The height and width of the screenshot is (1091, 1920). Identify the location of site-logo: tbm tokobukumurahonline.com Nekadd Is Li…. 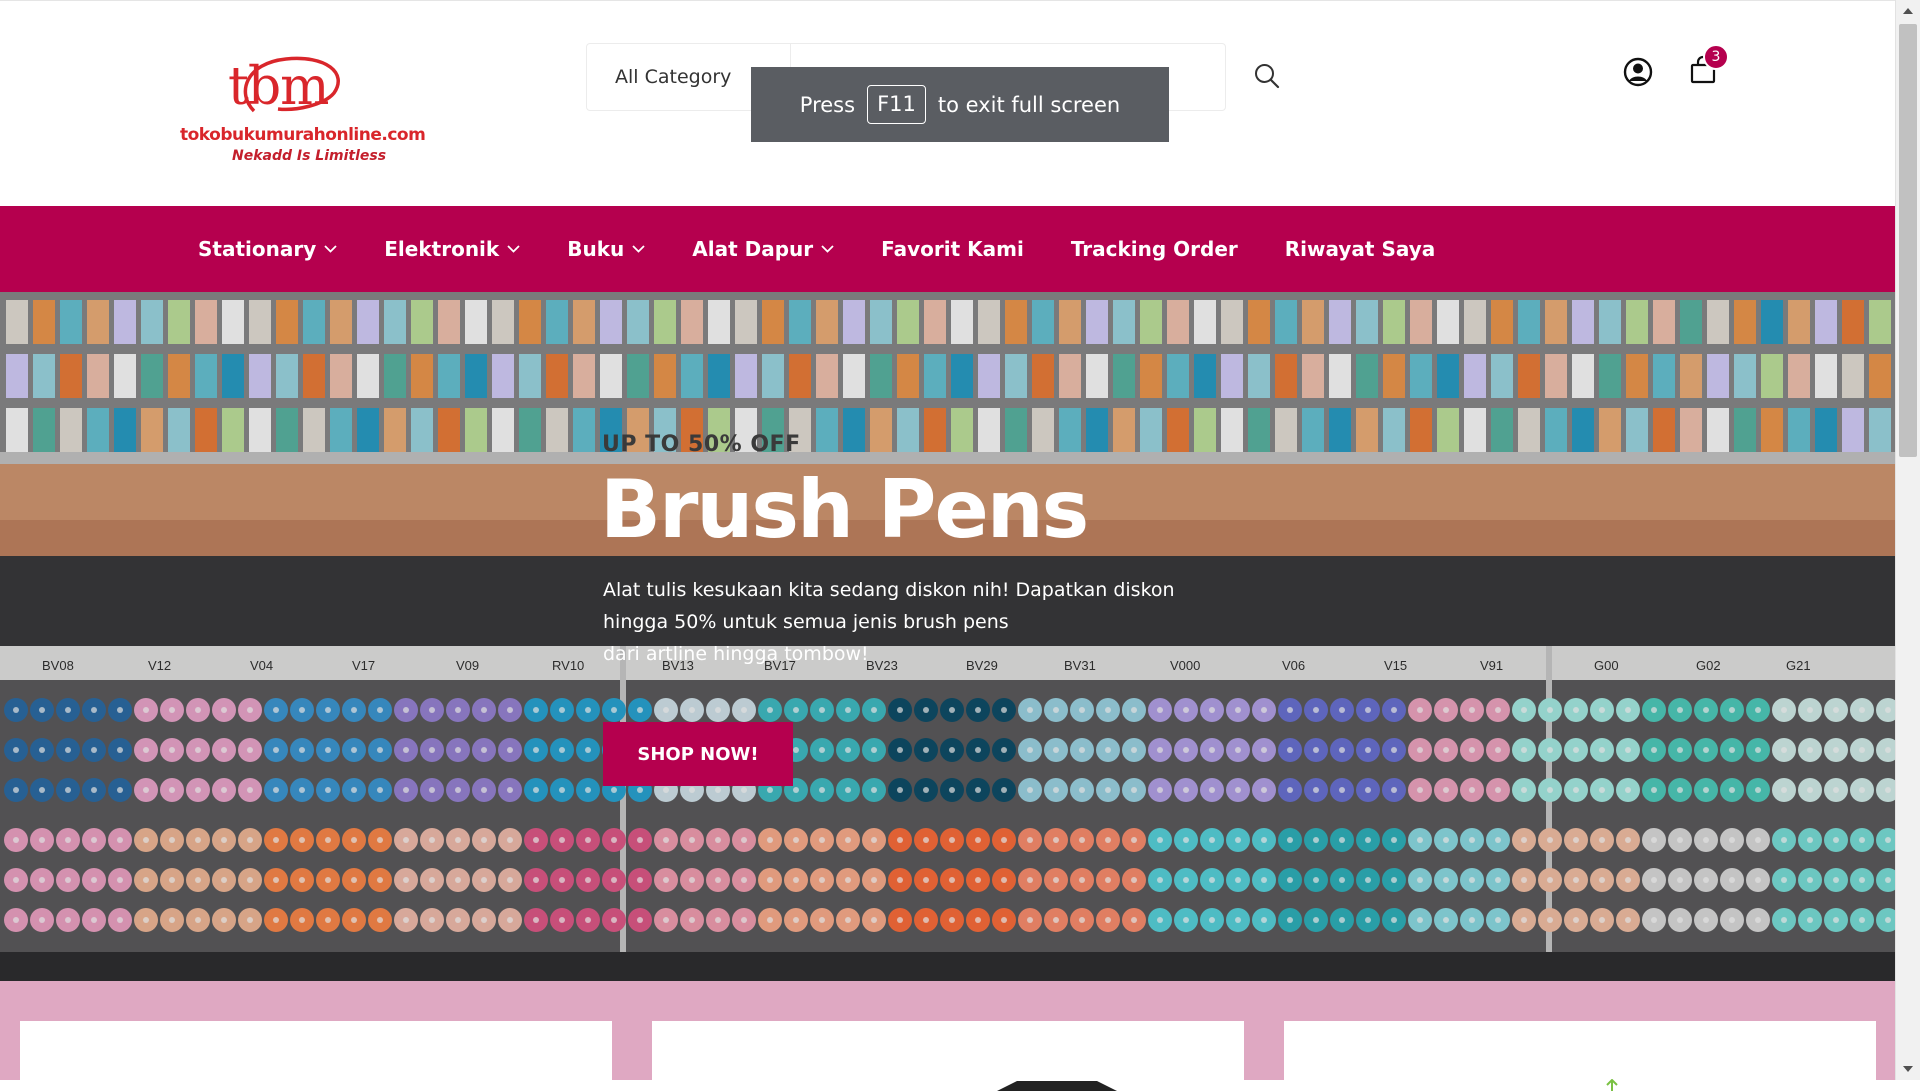
(301, 110).